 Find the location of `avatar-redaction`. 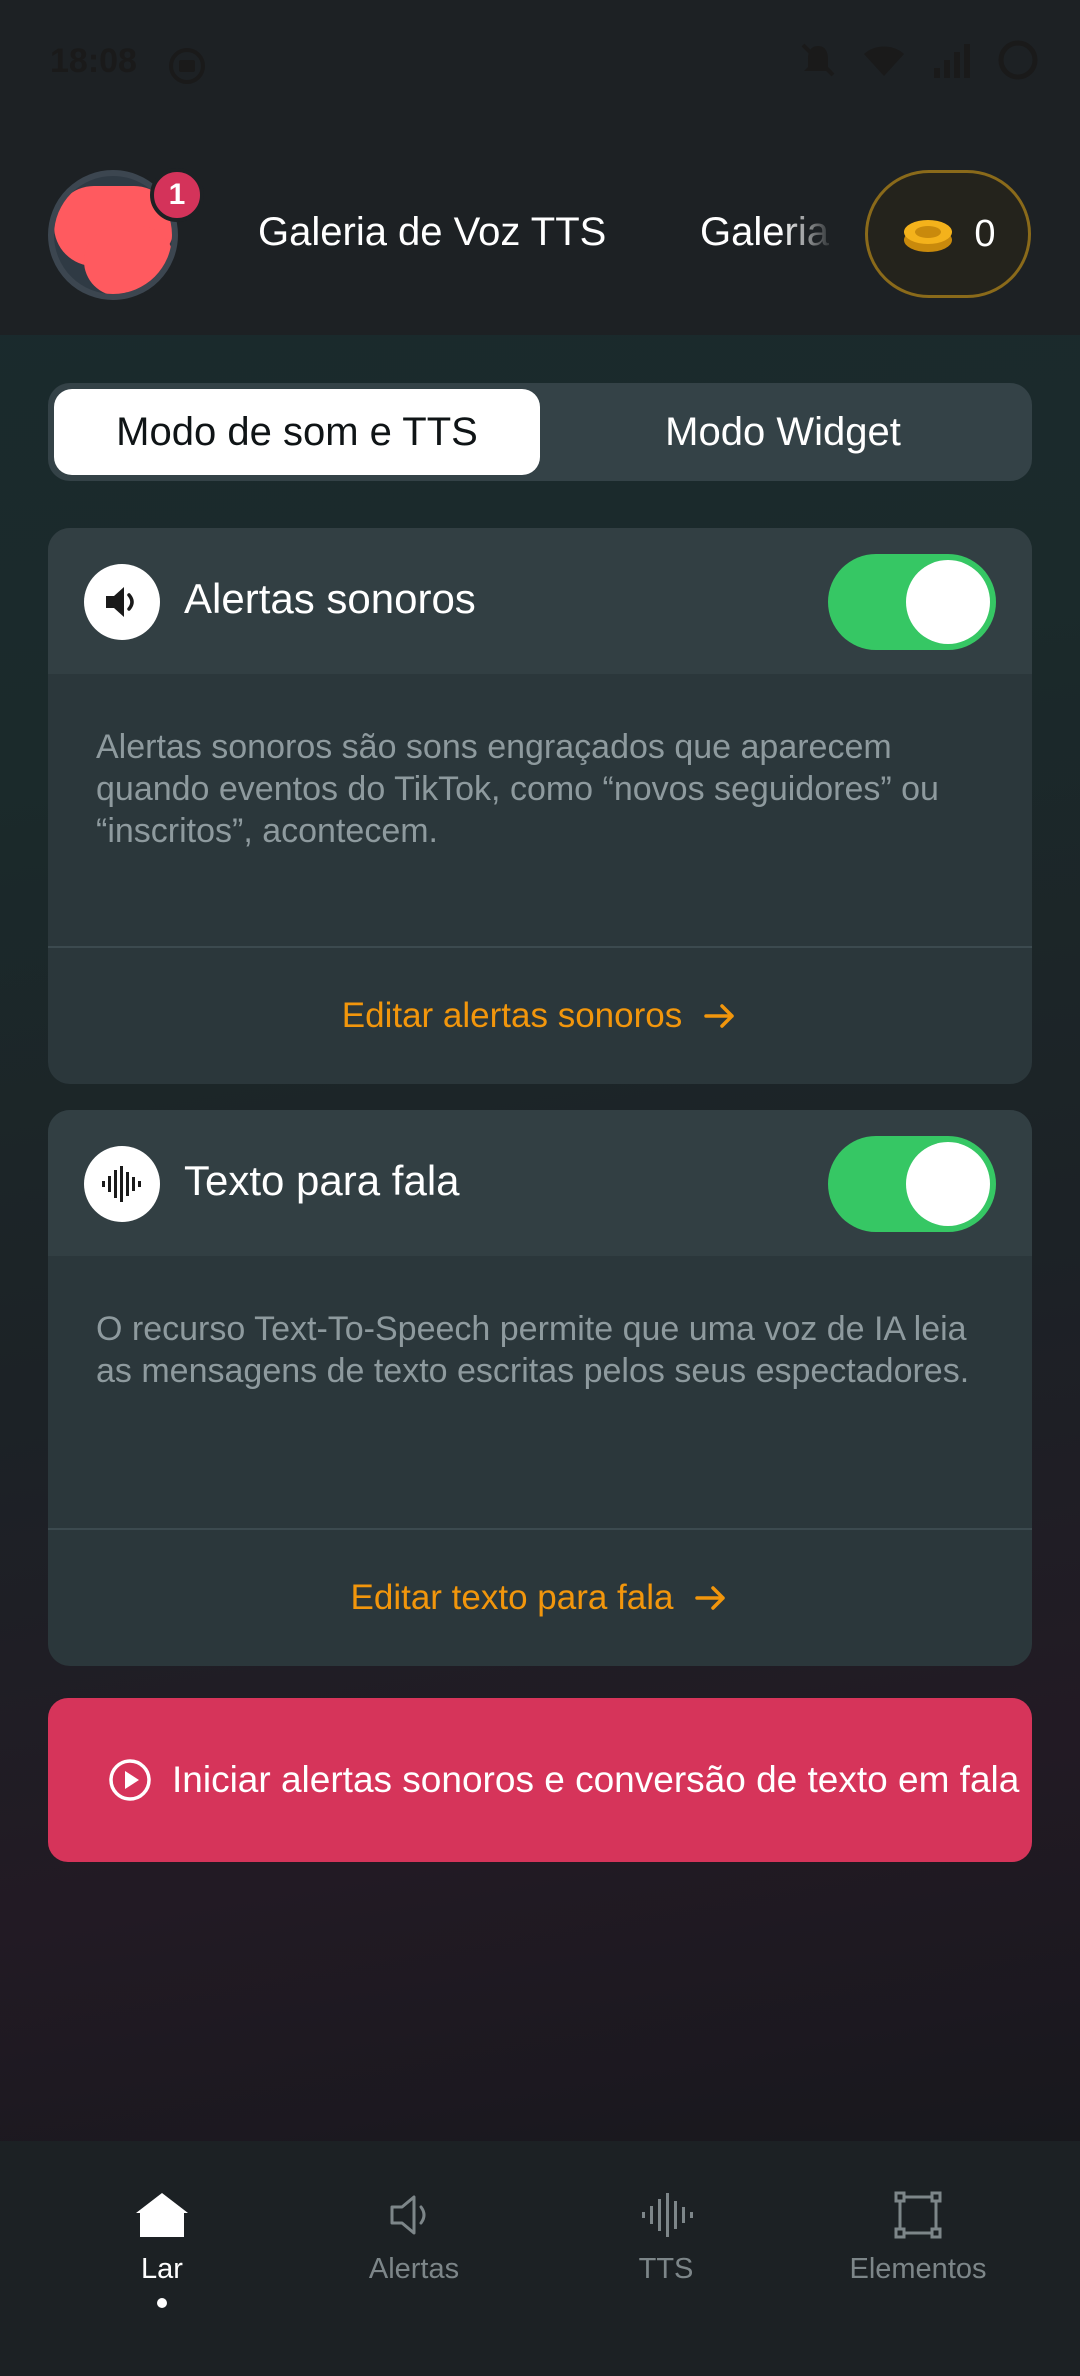

avatar-redaction is located at coordinates (128, 260).